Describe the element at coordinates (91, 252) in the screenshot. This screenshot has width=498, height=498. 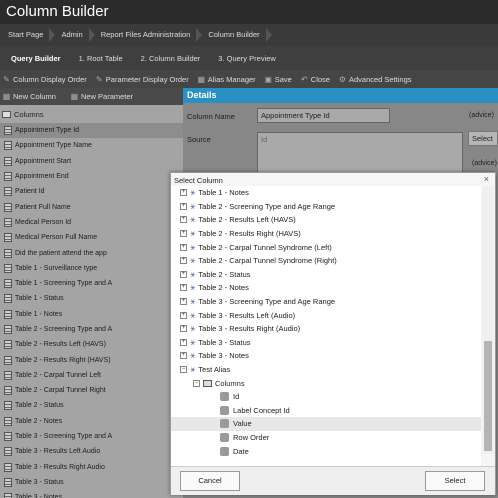
I see `column-list-item: Did the patient attend the app` at that location.